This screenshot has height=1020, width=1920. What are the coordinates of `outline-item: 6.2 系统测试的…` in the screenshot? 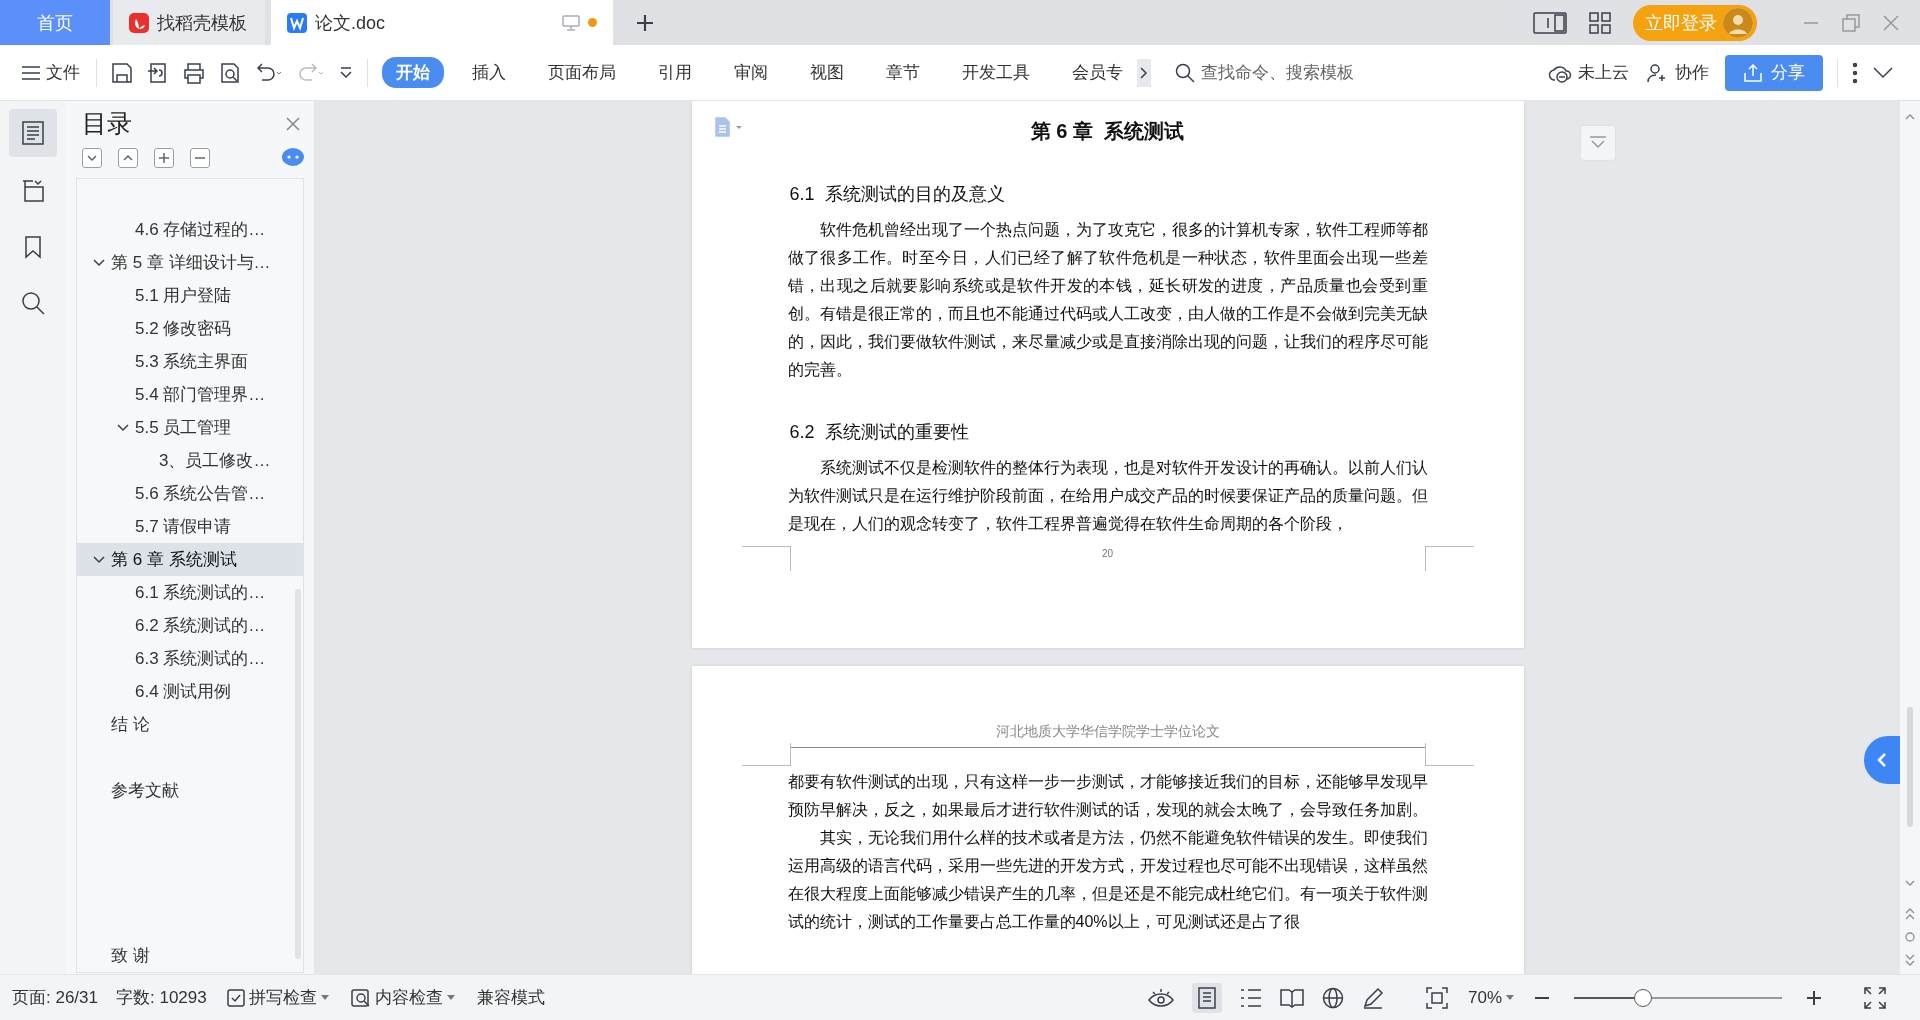 It's located at (190, 625).